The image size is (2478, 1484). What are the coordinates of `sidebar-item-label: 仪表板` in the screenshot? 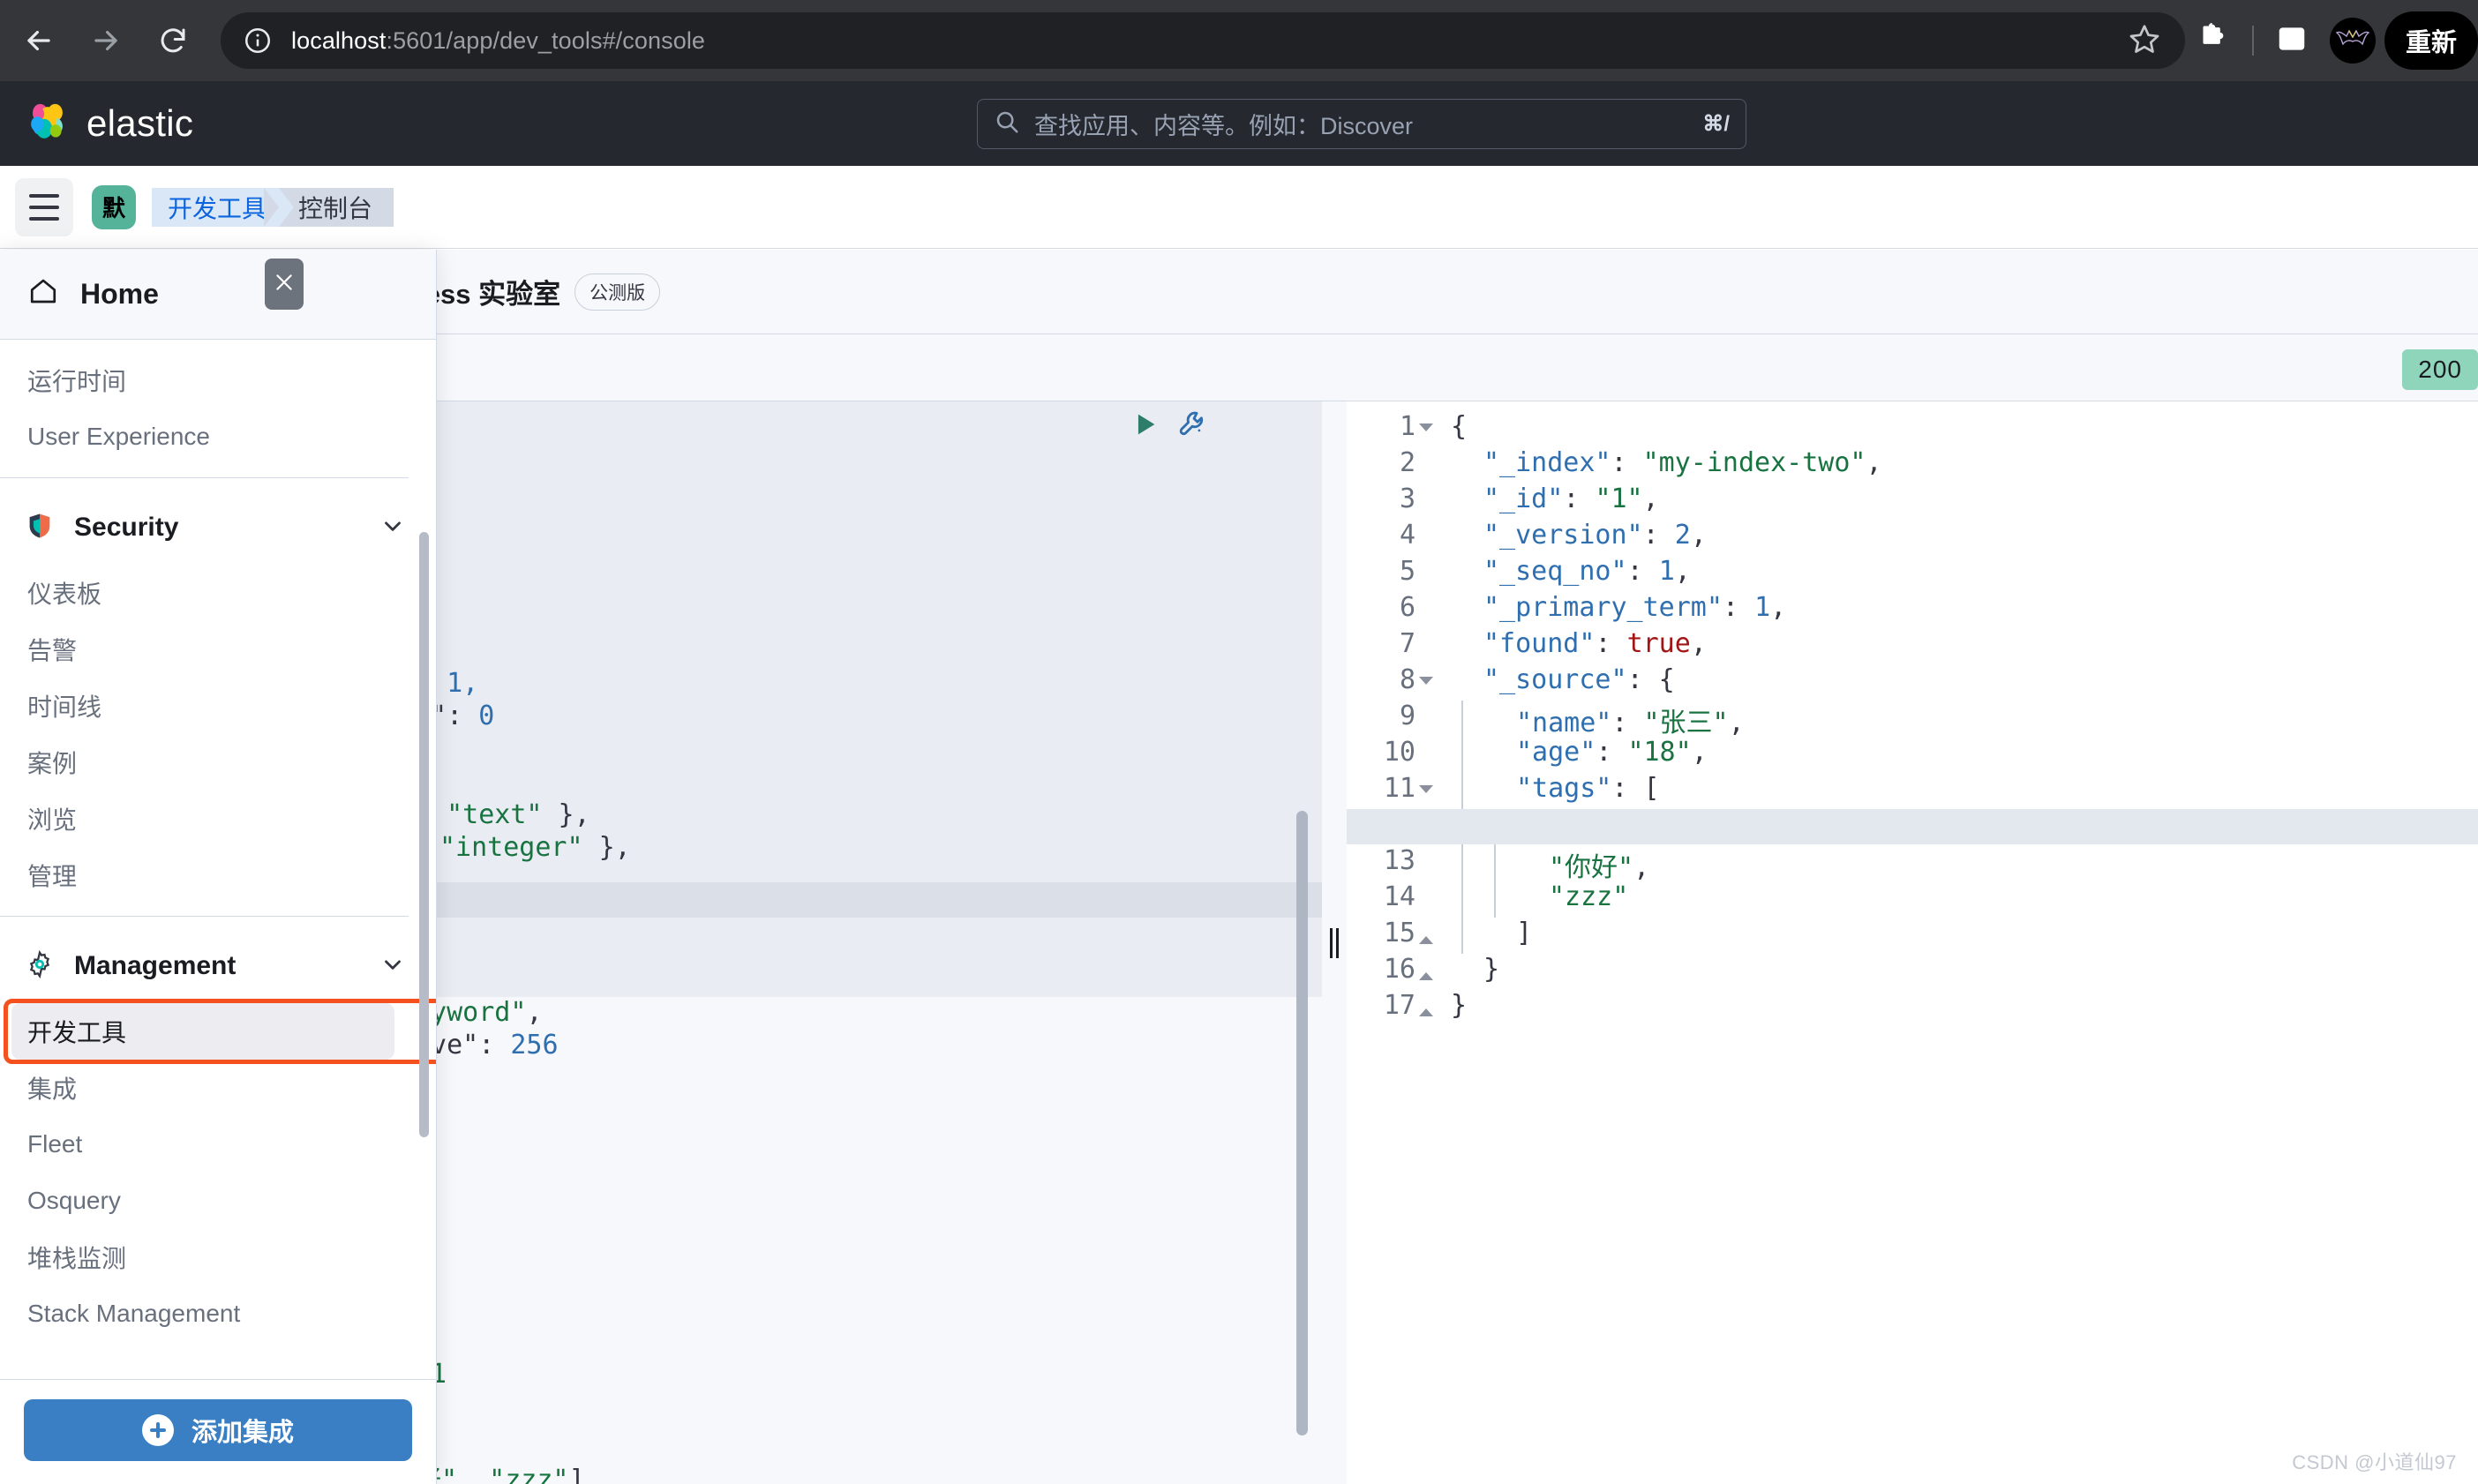 It's located at (64, 594).